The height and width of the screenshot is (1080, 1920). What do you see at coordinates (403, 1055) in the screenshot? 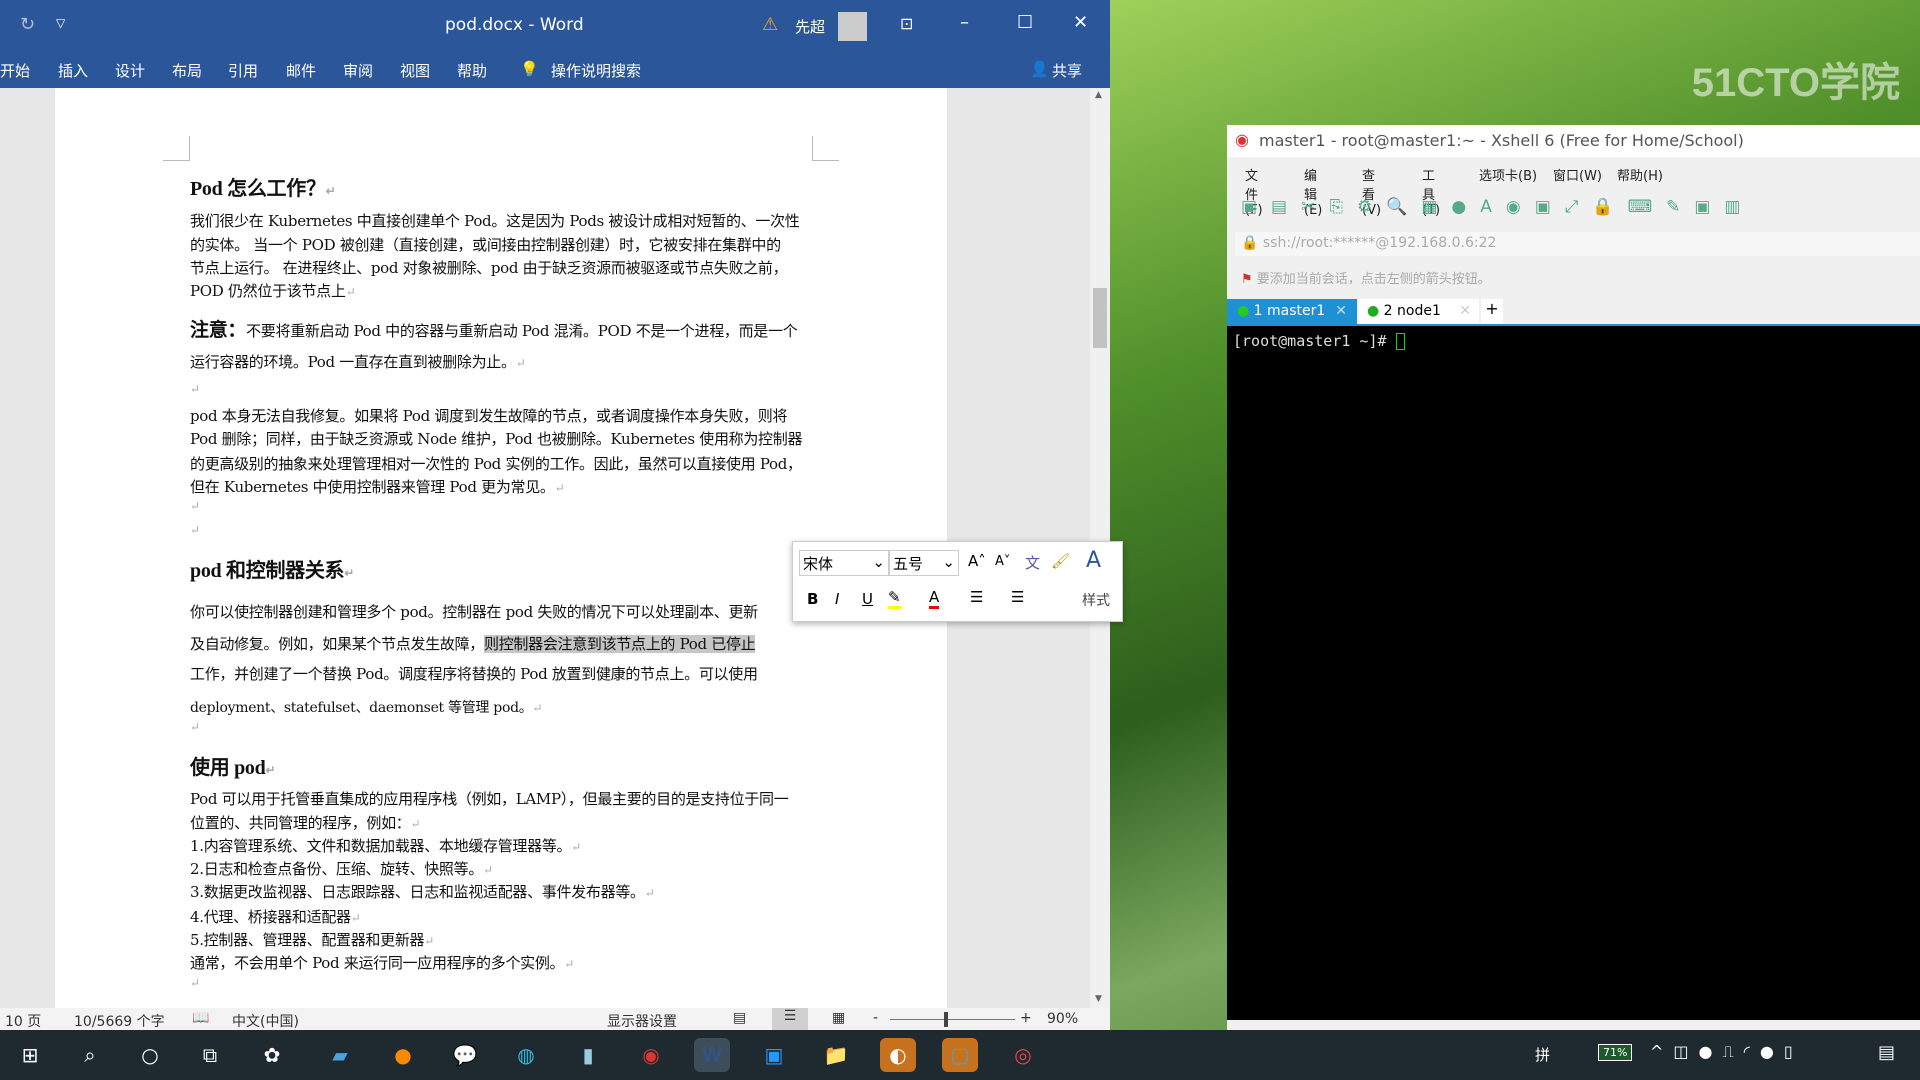
I see `firefox-icon: ●` at bounding box center [403, 1055].